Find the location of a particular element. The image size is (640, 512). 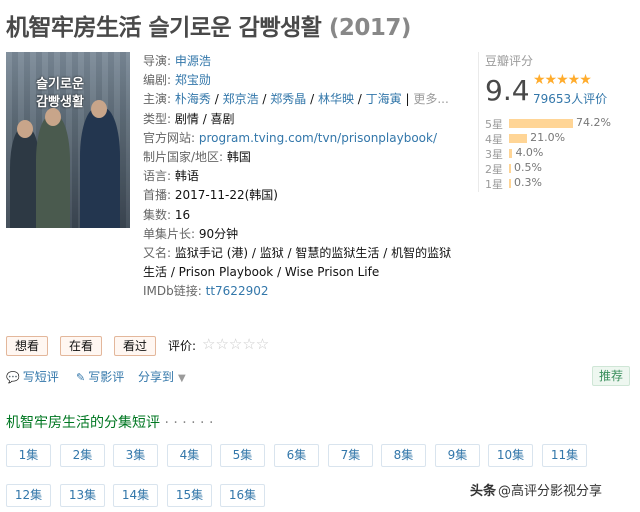

episode-button: 4集 is located at coordinates (189, 455).